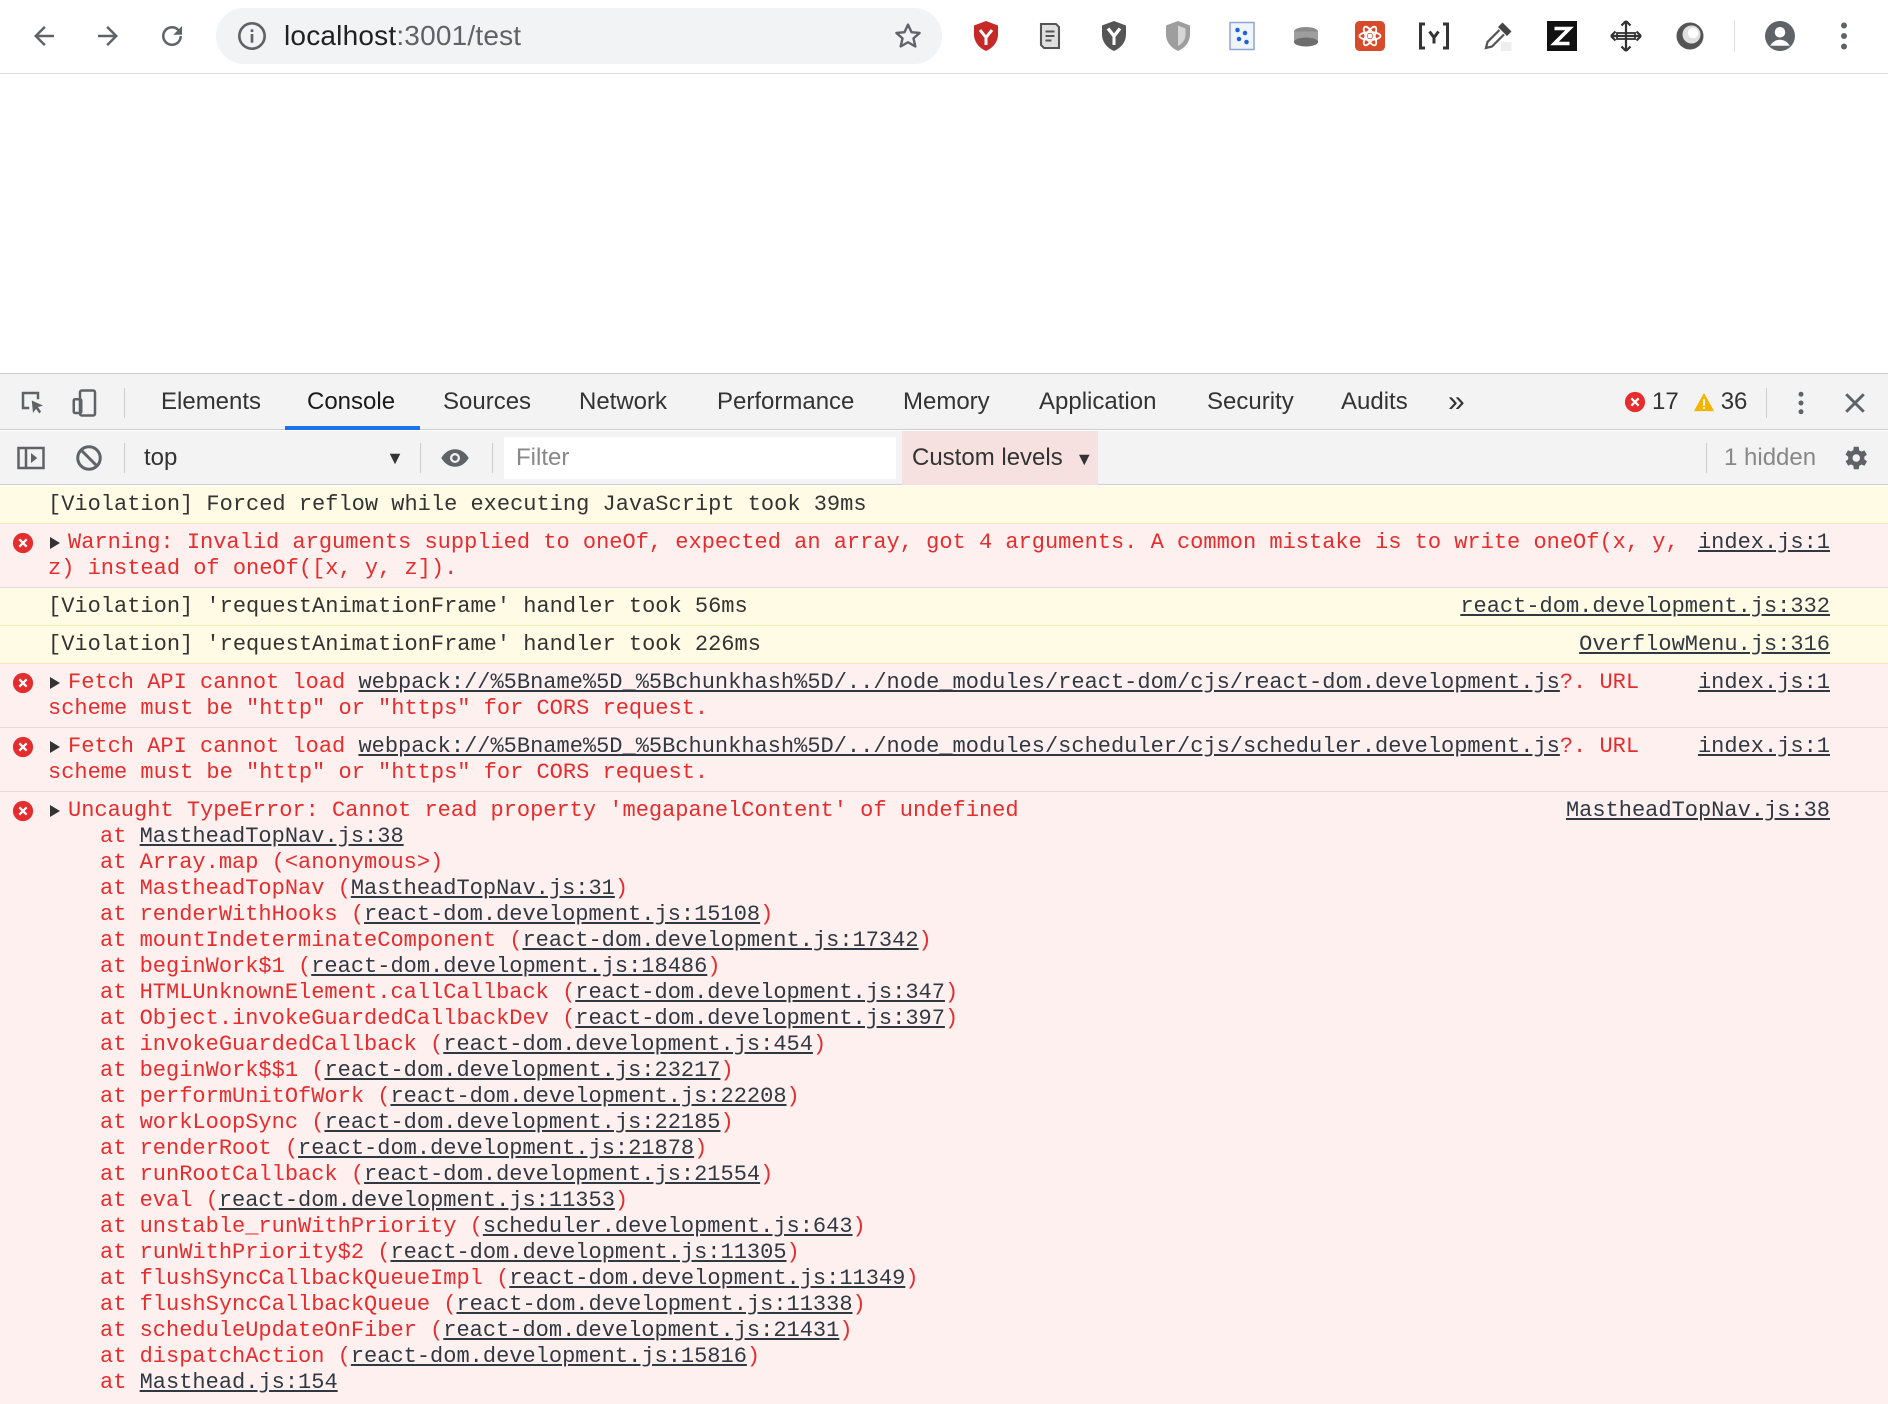 The width and height of the screenshot is (1888, 1404). Describe the element at coordinates (1562, 36) in the screenshot. I see `z-icon` at that location.